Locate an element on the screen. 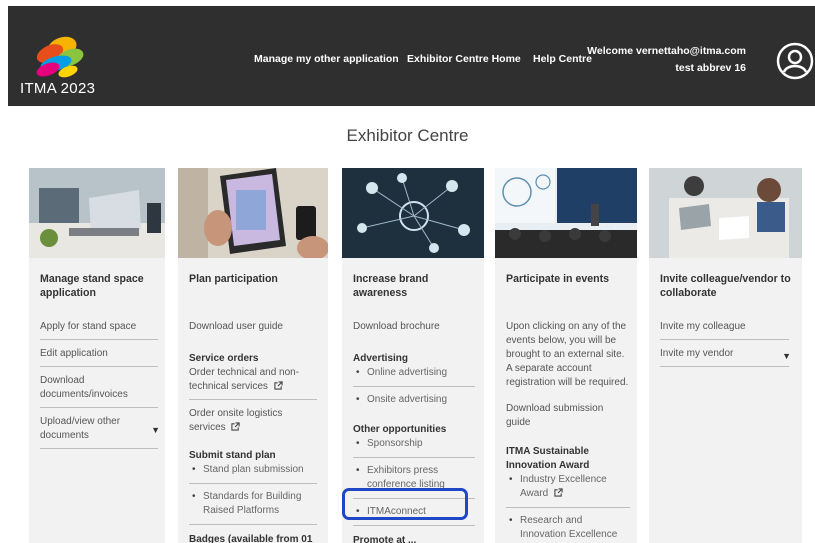 Image resolution: width=815 pixels, height=543 pixels. edit-application-link: Edit application is located at coordinates (99, 357).